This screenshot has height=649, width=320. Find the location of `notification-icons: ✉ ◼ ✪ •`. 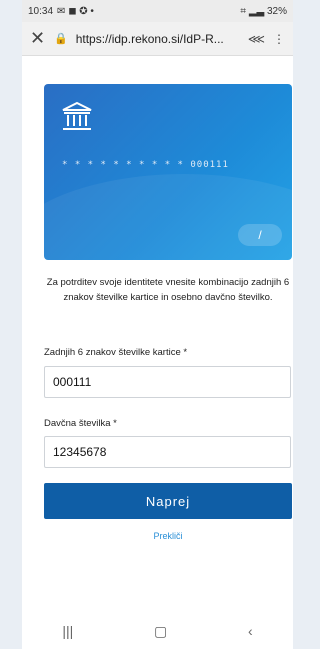

notification-icons: ✉ ◼ ✪ • is located at coordinates (75, 11).